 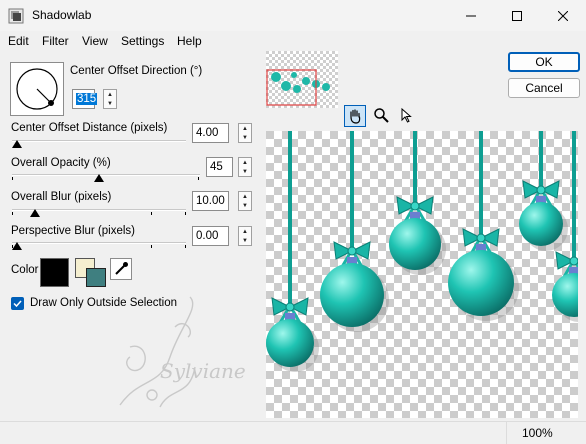 I want to click on perspective-slider-track, so click(x=99, y=243).